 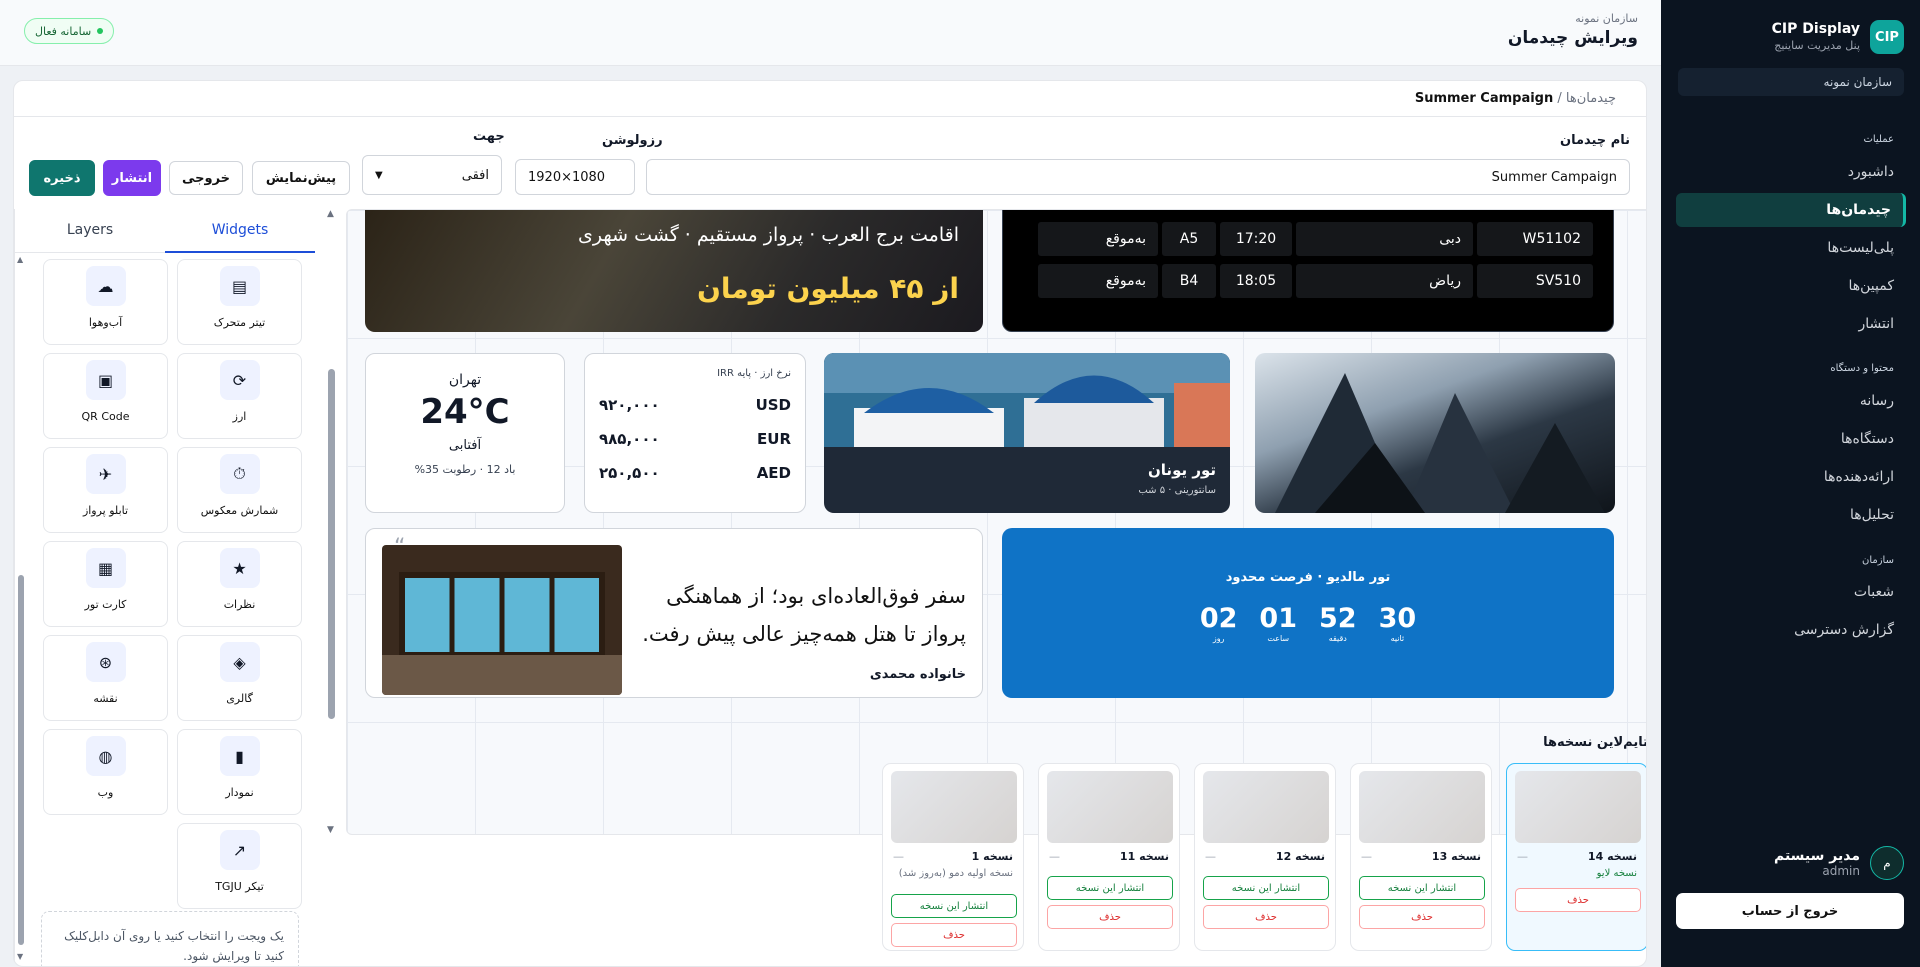 What do you see at coordinates (239, 850) in the screenshot?
I see `line-chart-icon: ↗` at bounding box center [239, 850].